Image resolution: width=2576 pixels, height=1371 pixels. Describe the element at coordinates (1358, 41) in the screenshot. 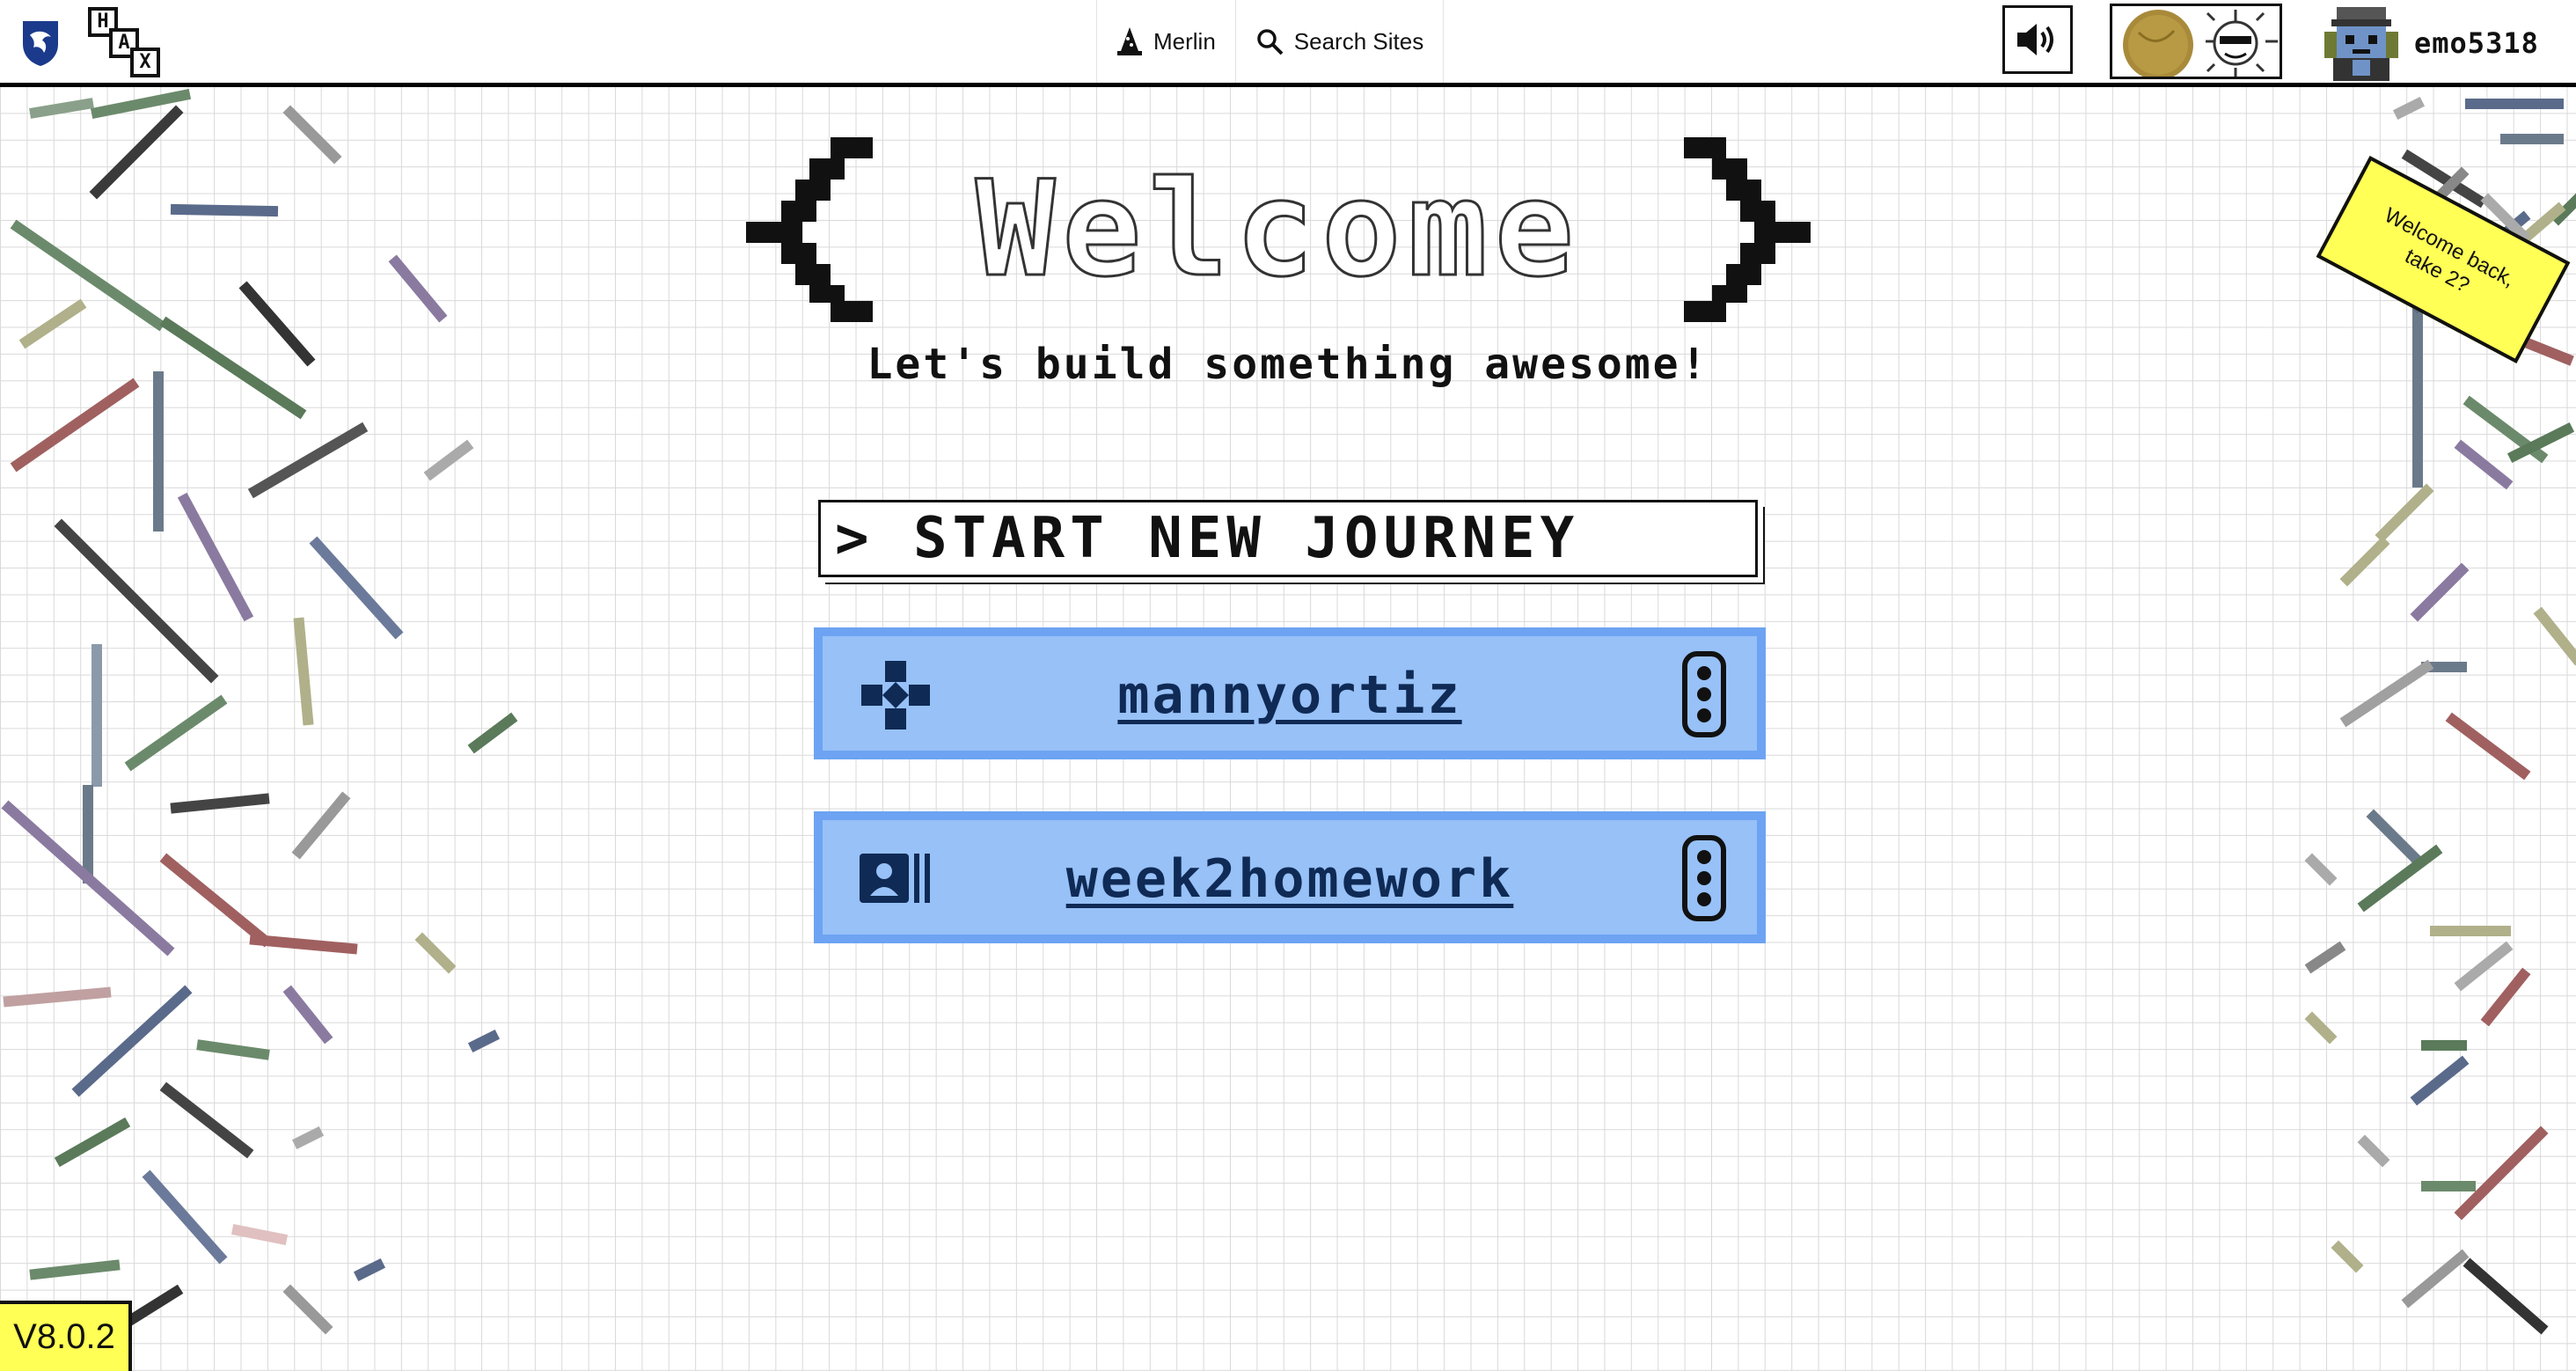

I see `search-sites-label: Search Sites` at that location.